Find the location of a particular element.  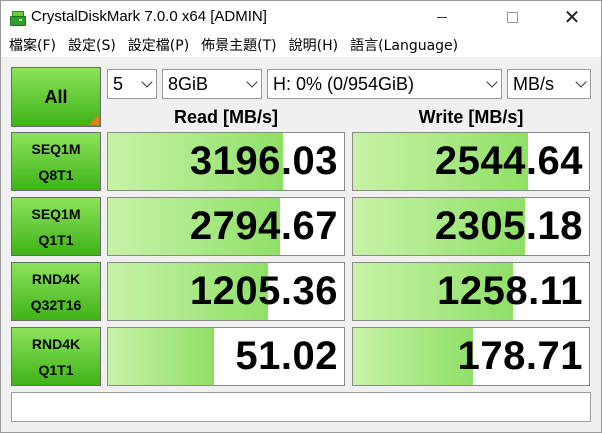

unit-select: MB/s is located at coordinates (549, 84).